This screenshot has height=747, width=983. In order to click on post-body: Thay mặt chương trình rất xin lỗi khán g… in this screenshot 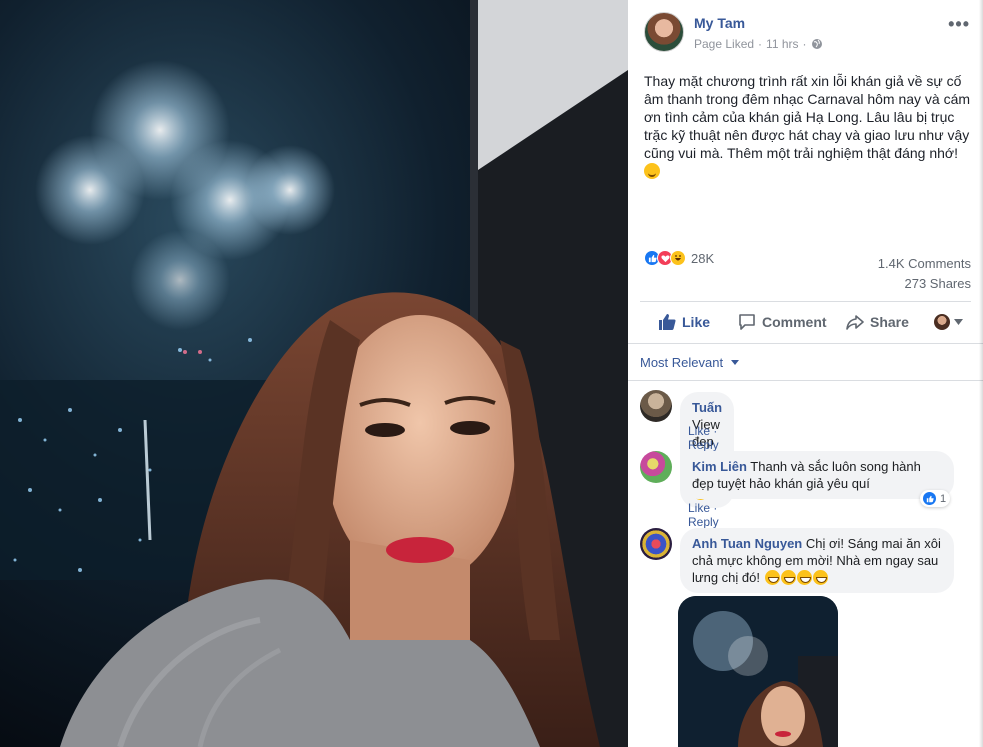, I will do `click(807, 117)`.